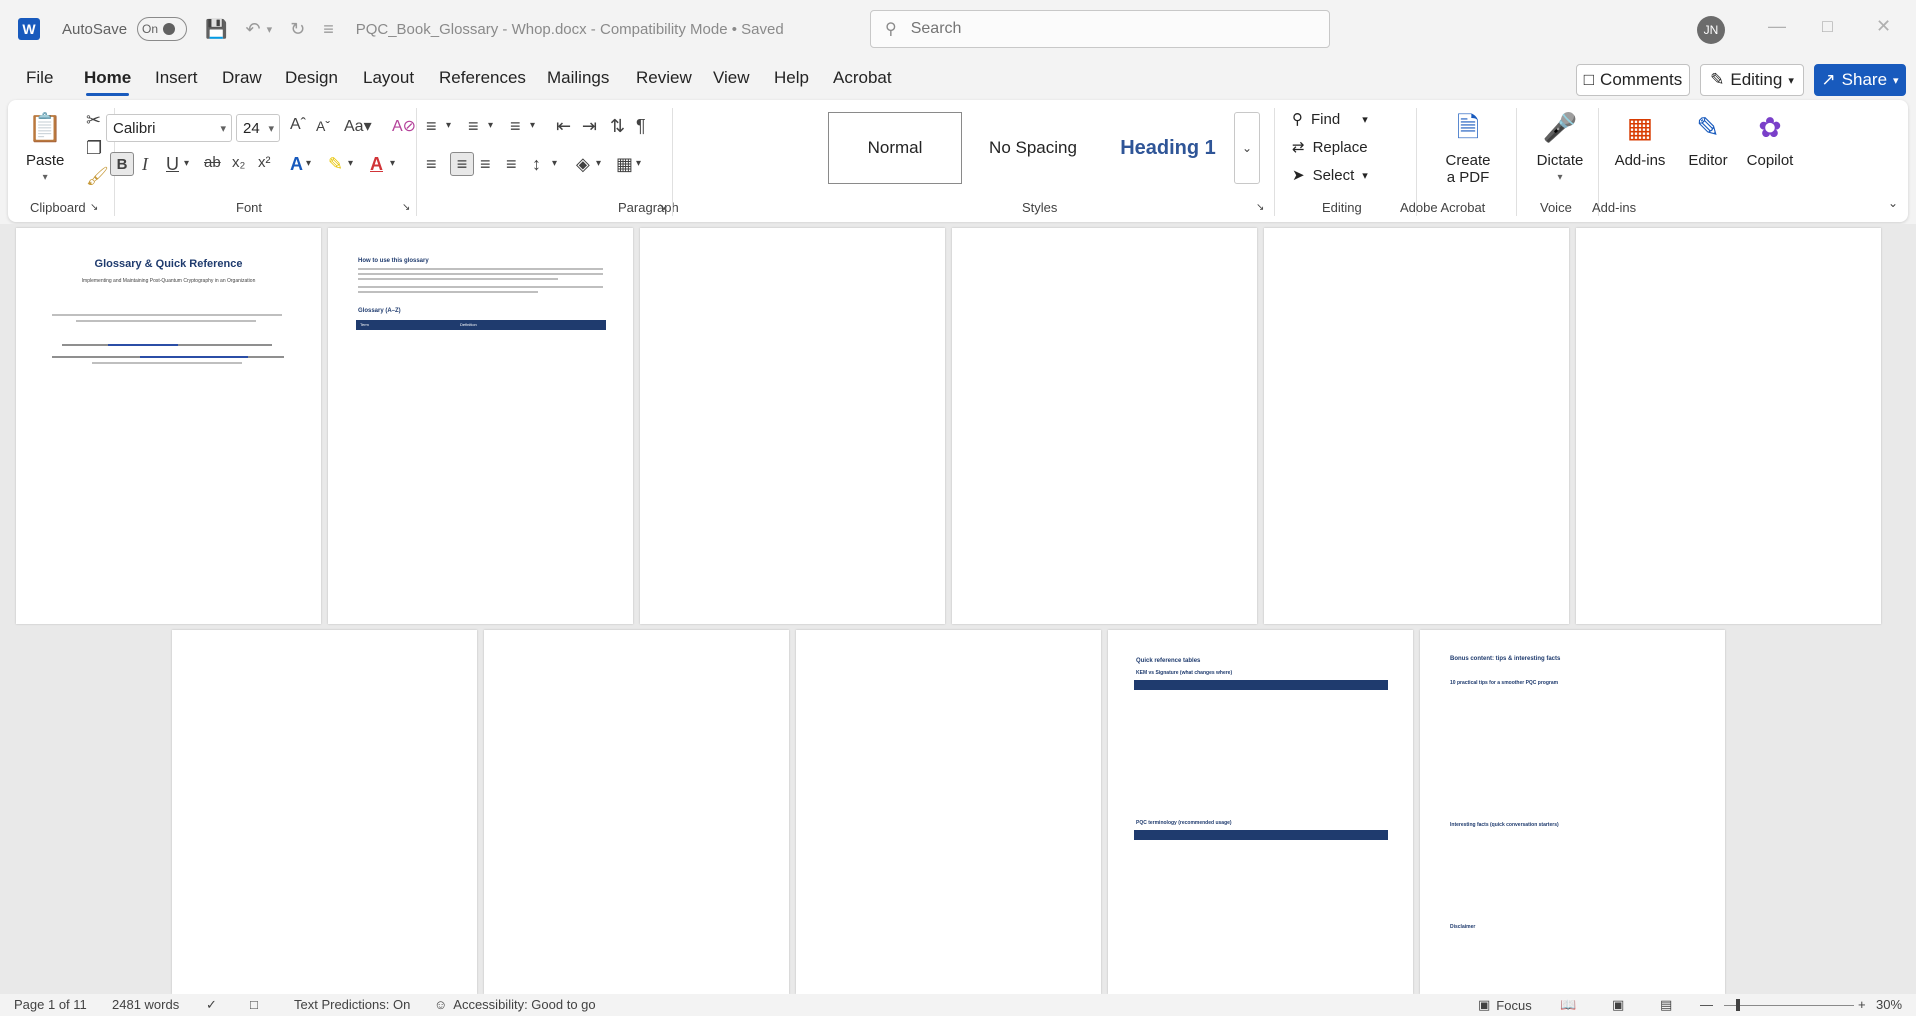 Image resolution: width=1916 pixels, height=1016 pixels. What do you see at coordinates (1260, 207) in the screenshot?
I see `styles-launcher-icon: ↘` at bounding box center [1260, 207].